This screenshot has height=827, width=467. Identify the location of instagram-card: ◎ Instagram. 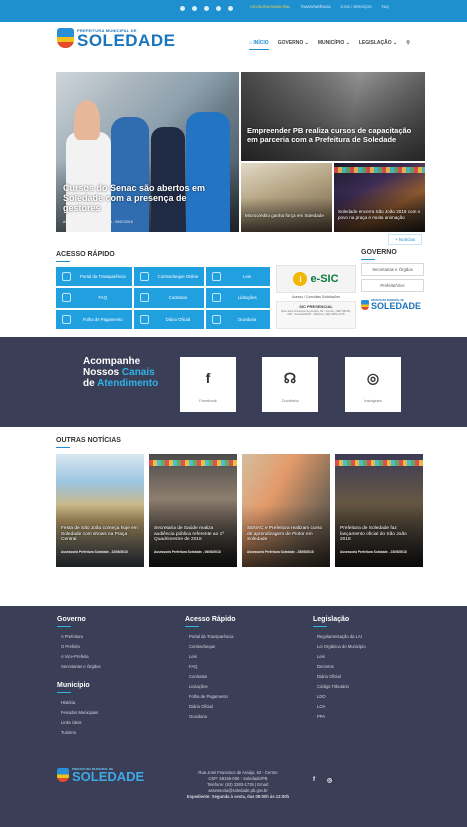
(373, 384).